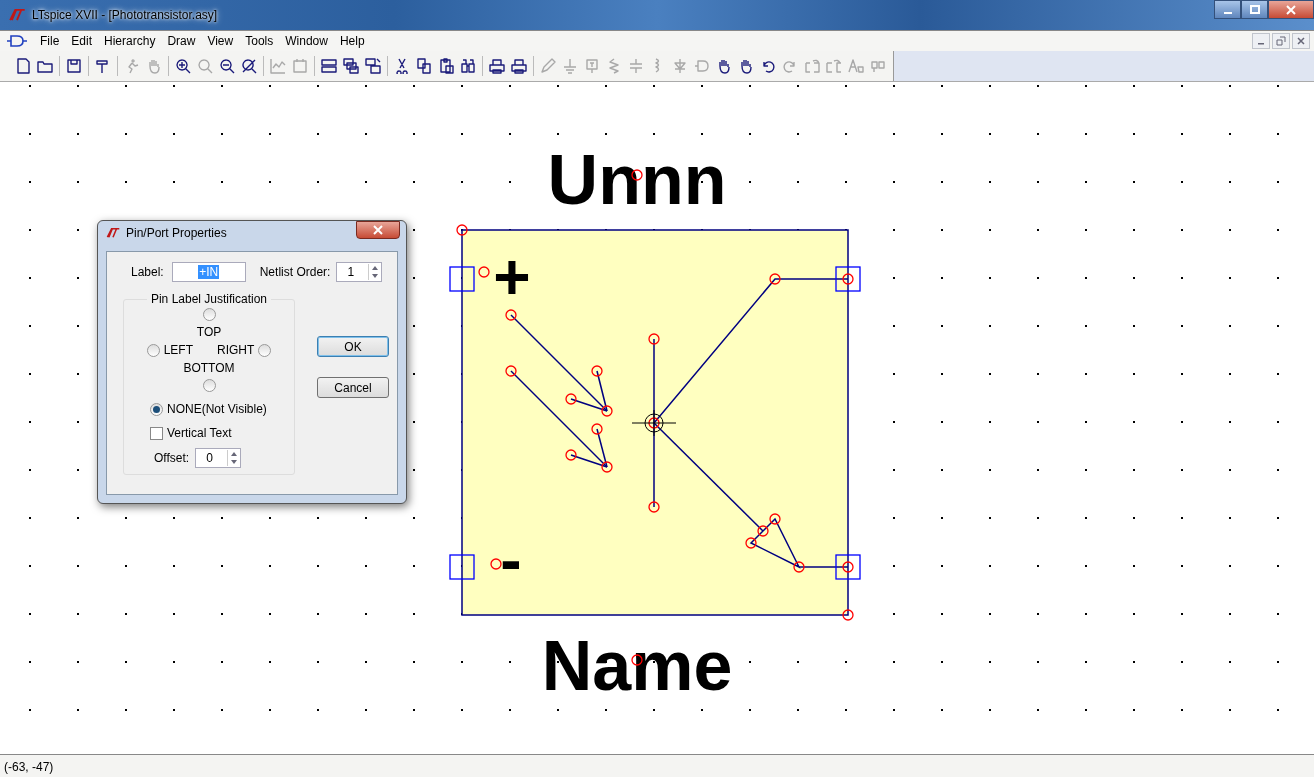  I want to click on menu-item: Draw, so click(181, 41).